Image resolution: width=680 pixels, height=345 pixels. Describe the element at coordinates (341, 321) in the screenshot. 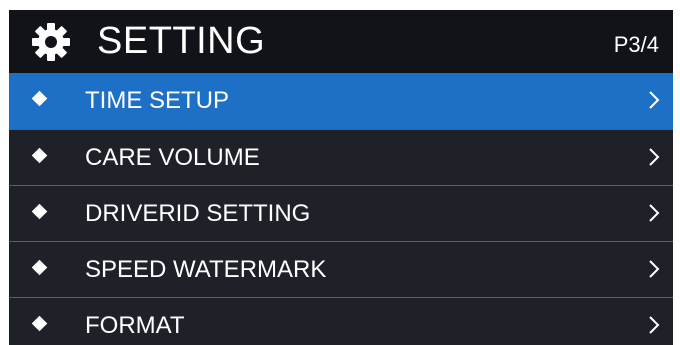

I see `menu-item-format: FORMAT` at that location.